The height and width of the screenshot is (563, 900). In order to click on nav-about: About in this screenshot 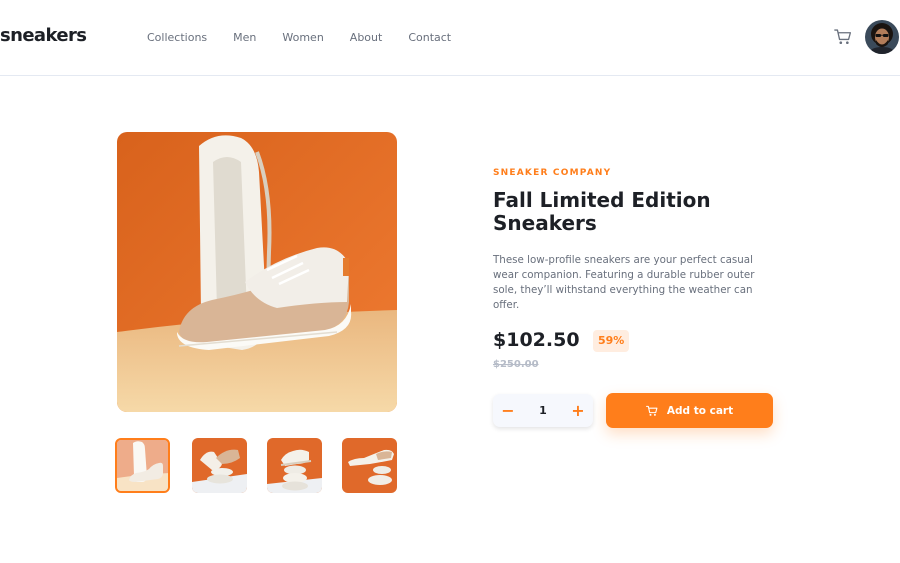, I will do `click(366, 37)`.